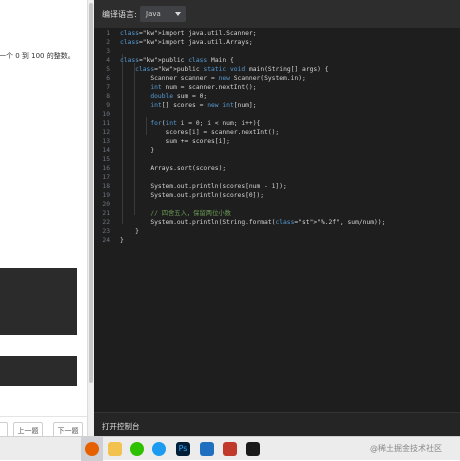  I want to click on line-number: 4, so click(108, 60).